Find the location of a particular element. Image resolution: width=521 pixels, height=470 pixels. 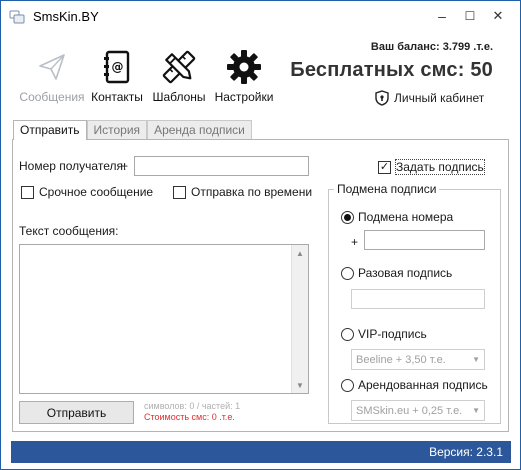

maximize-button: ☐ is located at coordinates (470, 16).